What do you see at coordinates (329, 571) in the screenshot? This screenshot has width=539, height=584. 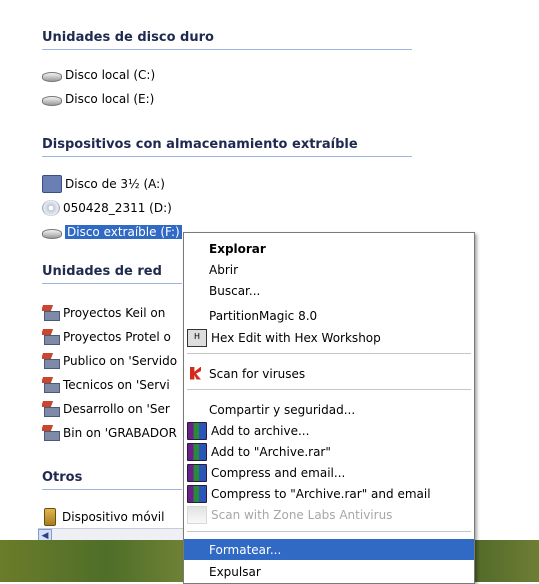 I see `menu-item-expulsar: Expulsar` at bounding box center [329, 571].